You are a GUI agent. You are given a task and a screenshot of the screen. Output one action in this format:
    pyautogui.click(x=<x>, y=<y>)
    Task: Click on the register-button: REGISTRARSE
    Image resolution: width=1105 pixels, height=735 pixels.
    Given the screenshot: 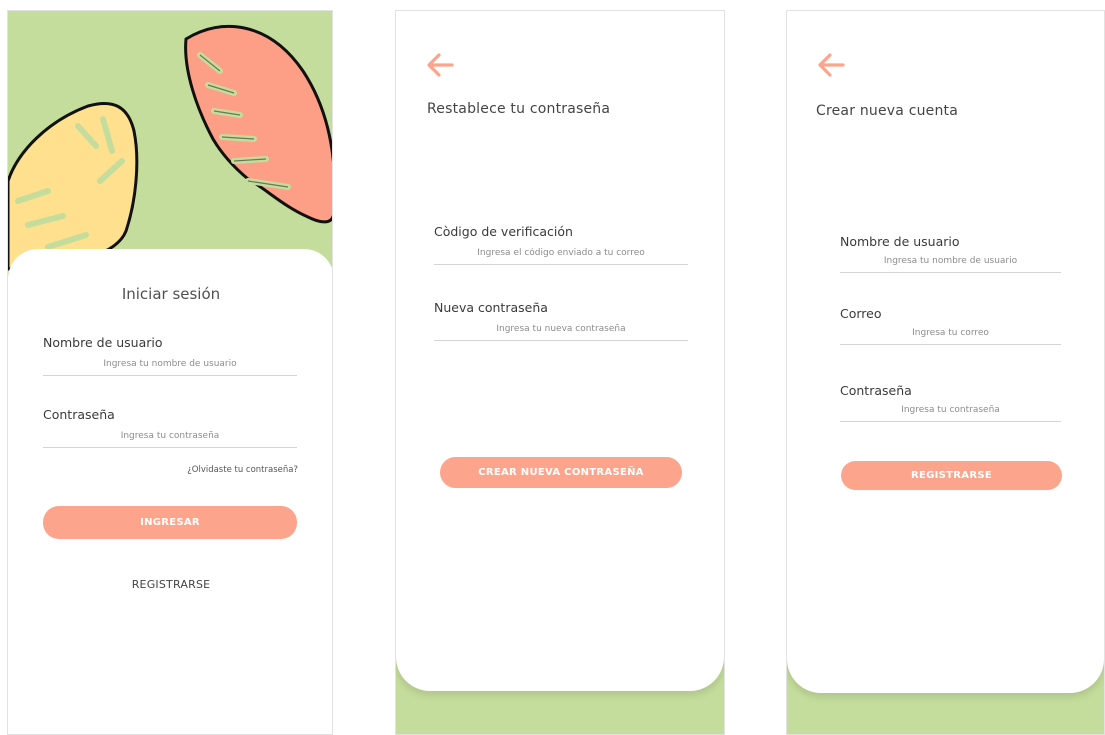 What is the action you would take?
    pyautogui.click(x=951, y=475)
    